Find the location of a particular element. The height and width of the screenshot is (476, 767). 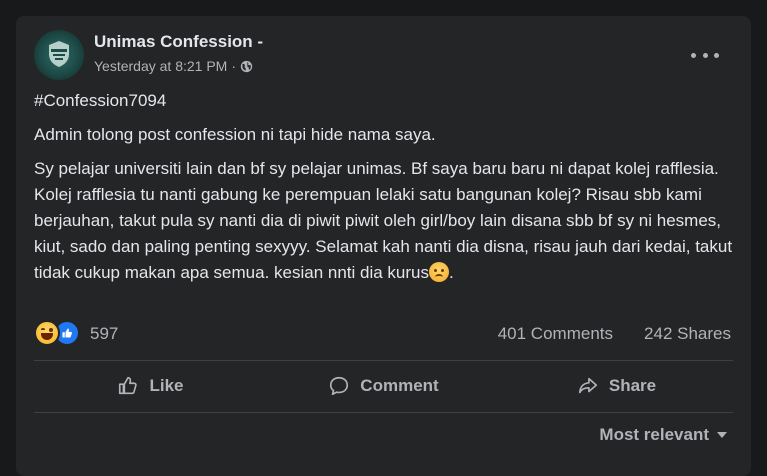

reaction-icons is located at coordinates (59, 333).